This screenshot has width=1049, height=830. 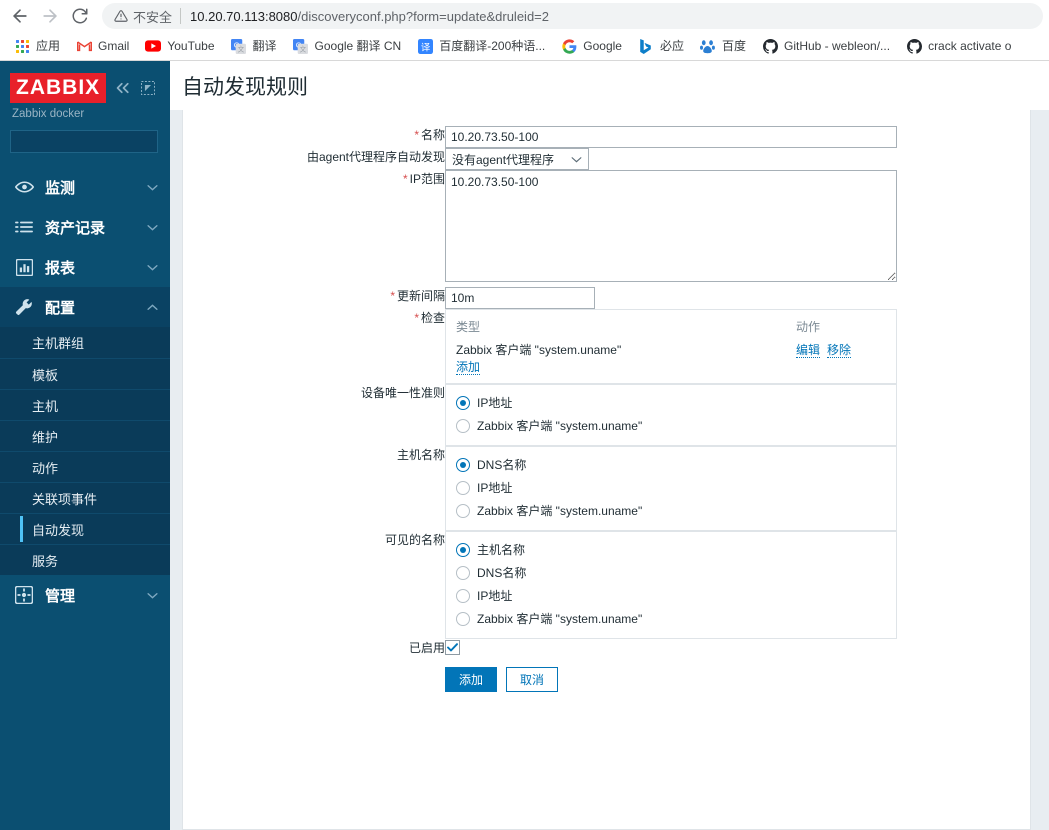 I want to click on sidebar-item-actions: 动作, so click(x=85, y=466).